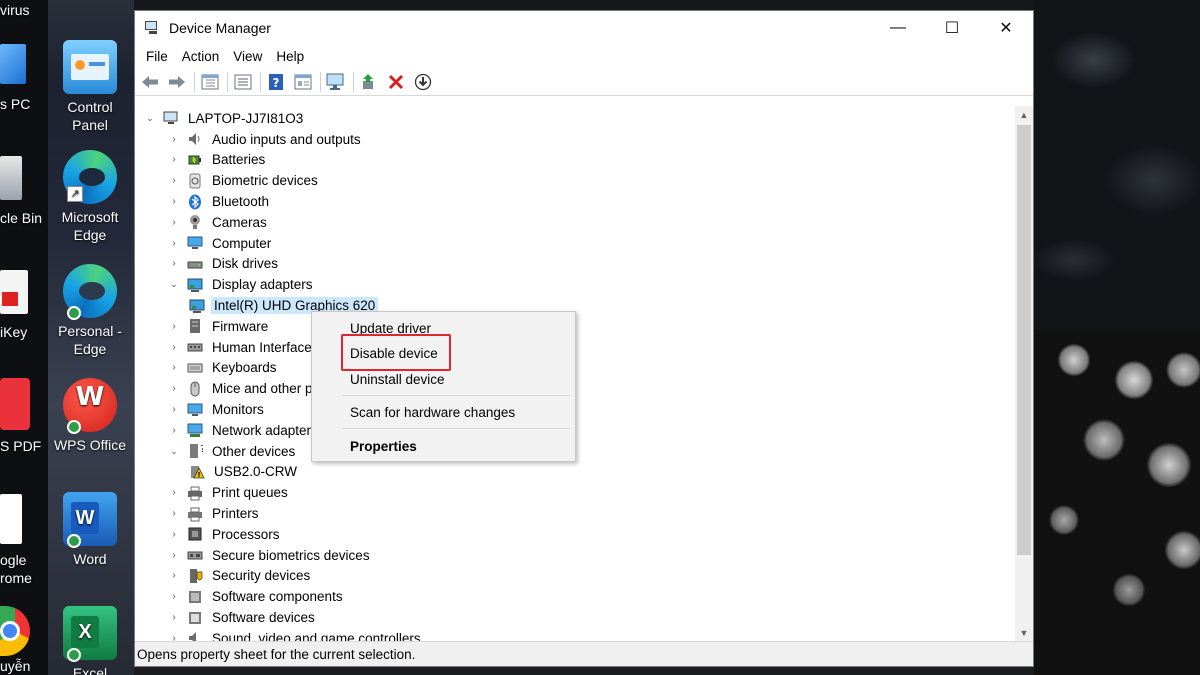 This screenshot has width=1200, height=675. I want to click on scroll-up-arrow-icon: ▲, so click(1024, 114).